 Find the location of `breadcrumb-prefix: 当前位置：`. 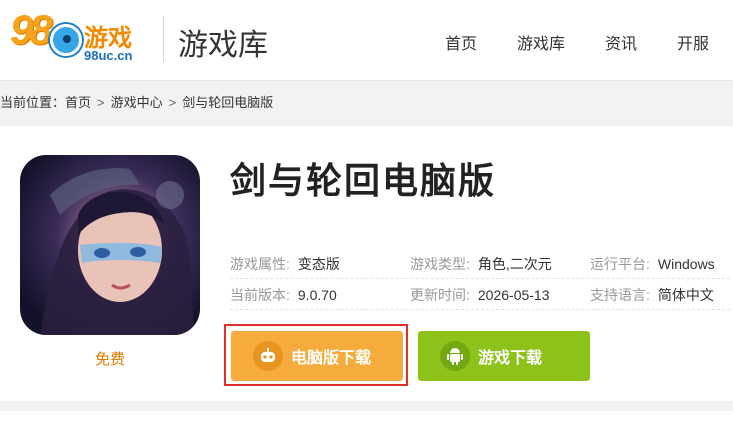

breadcrumb-prefix: 当前位置： is located at coordinates (33, 102).